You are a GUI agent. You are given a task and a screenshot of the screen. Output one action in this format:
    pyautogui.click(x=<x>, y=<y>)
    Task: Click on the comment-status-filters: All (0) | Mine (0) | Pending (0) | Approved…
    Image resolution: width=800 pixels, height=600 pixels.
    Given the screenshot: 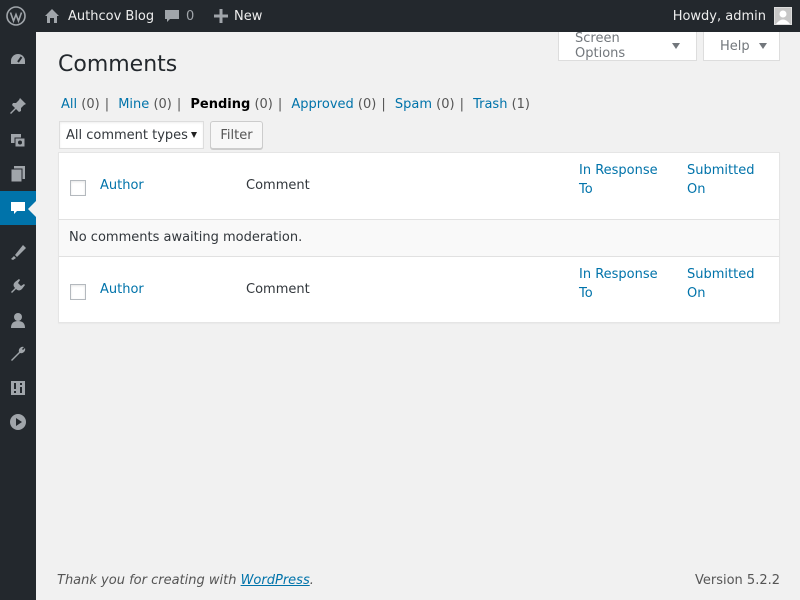 What is the action you would take?
    pyautogui.click(x=295, y=104)
    